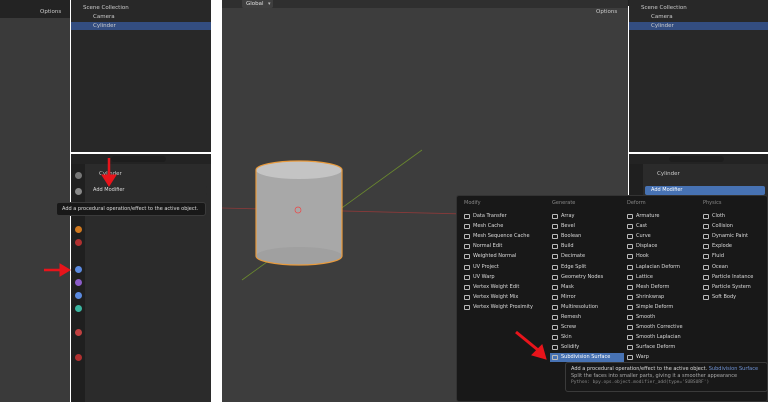 This screenshot has height=402, width=768. I want to click on red-arrow-to-subdivision, so click(531, 345).